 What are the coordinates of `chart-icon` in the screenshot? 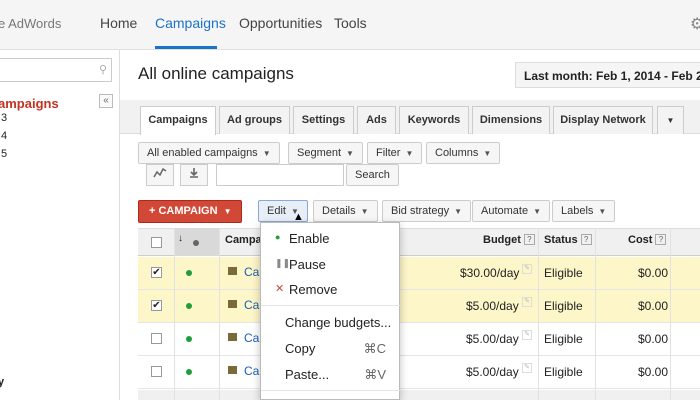 It's located at (160, 175).